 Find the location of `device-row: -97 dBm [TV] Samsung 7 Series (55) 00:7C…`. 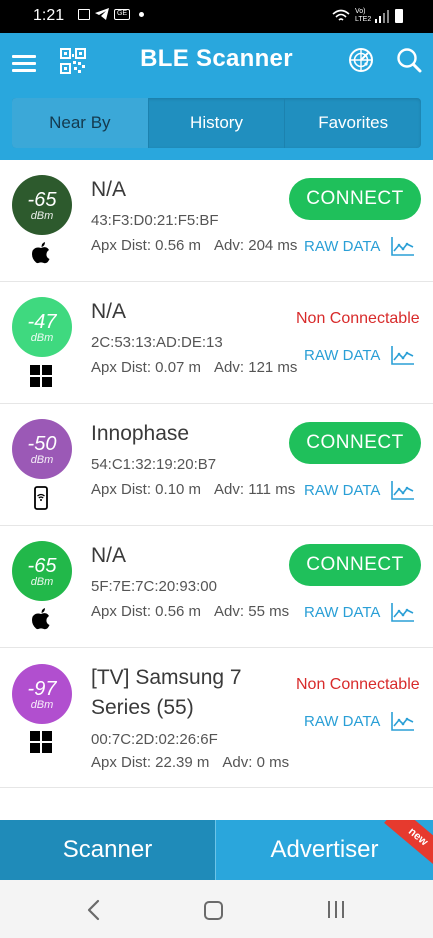

device-row: -97 dBm [TV] Samsung 7 Series (55) 00:7C… is located at coordinates (216, 718).